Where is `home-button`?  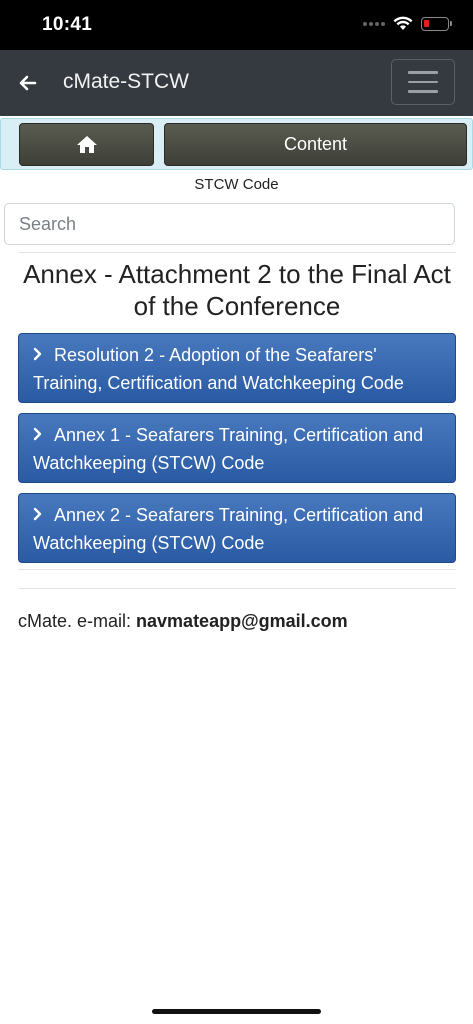
home-button is located at coordinates (86, 144).